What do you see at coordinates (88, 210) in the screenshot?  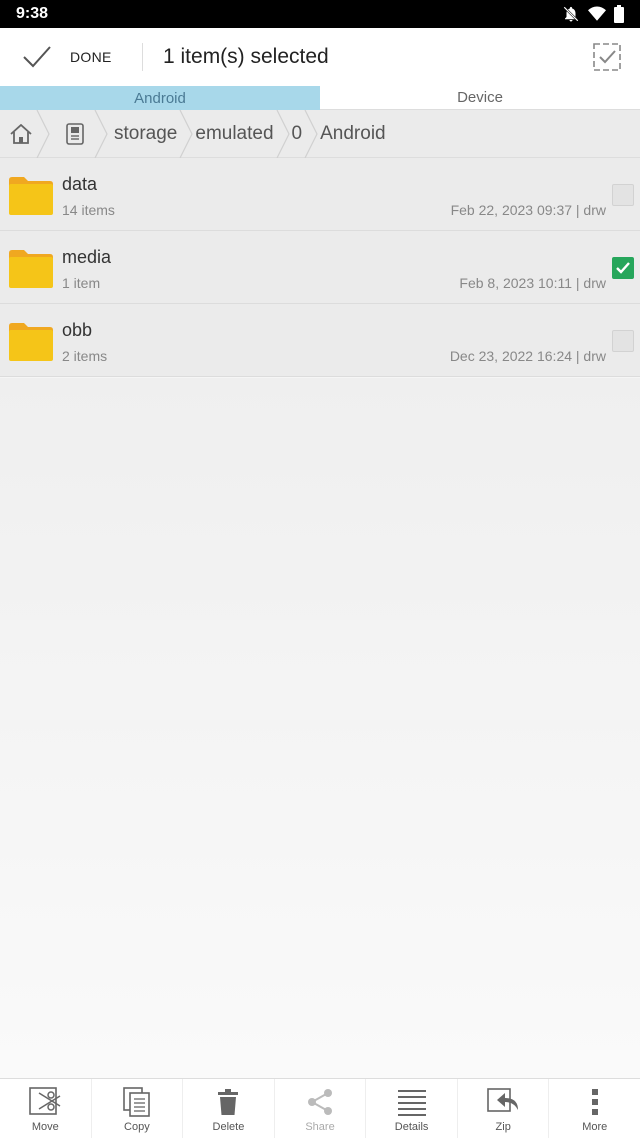 I see `file-count: 14 items` at bounding box center [88, 210].